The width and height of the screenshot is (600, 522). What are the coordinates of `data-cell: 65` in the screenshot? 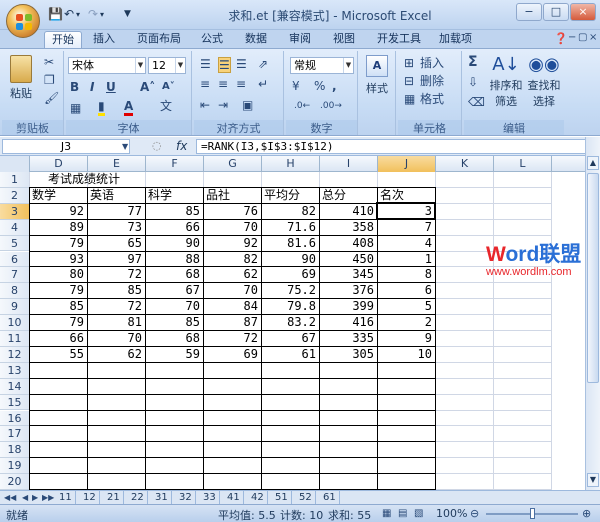 It's located at (115, 243).